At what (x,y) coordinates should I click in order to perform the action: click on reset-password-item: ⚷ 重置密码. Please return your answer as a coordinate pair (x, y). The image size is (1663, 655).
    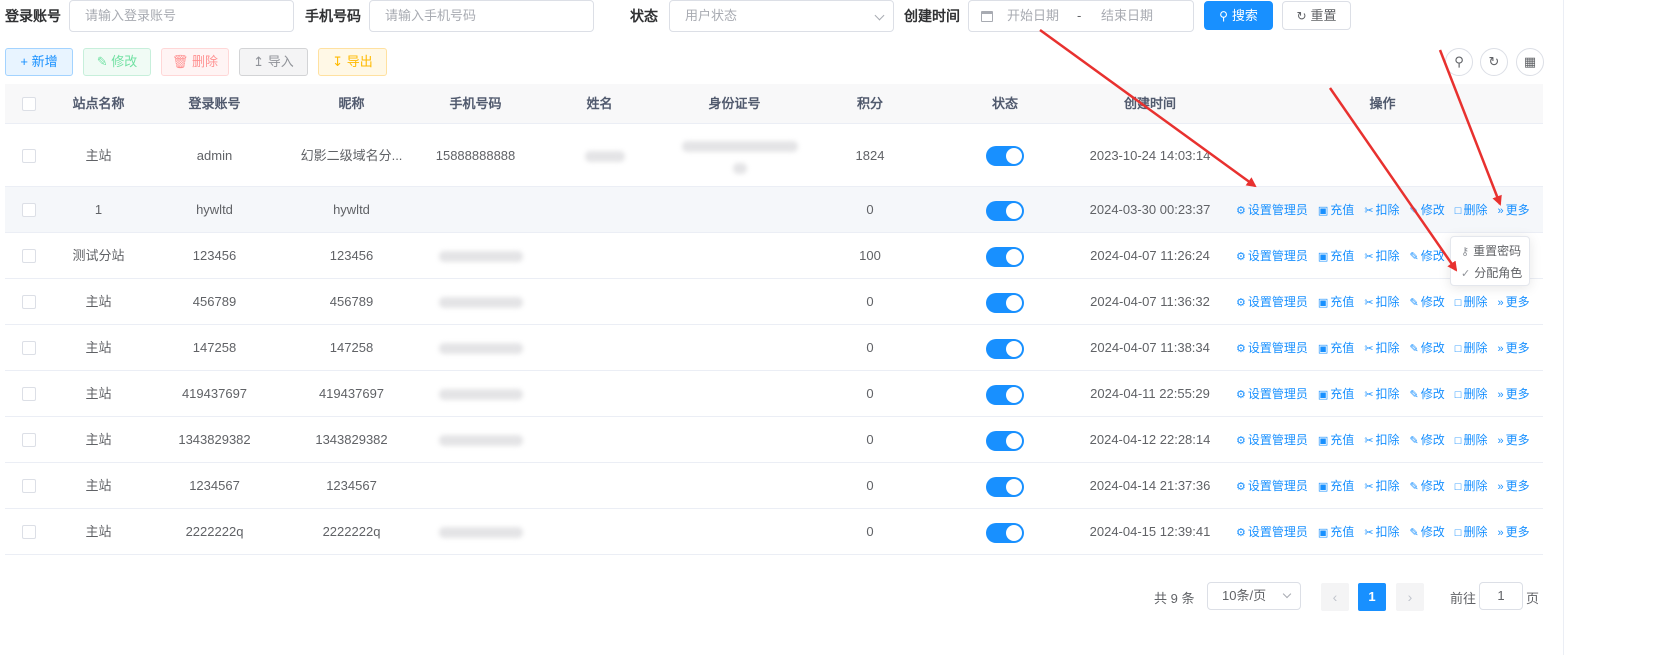
    Looking at the image, I should click on (1490, 251).